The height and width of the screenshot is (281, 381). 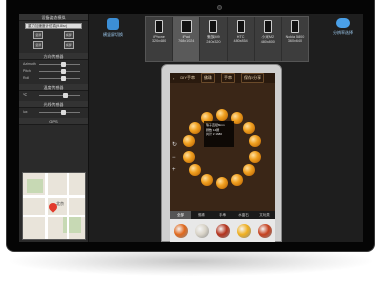 I want to click on category-tab: 手串, so click(x=222, y=215).